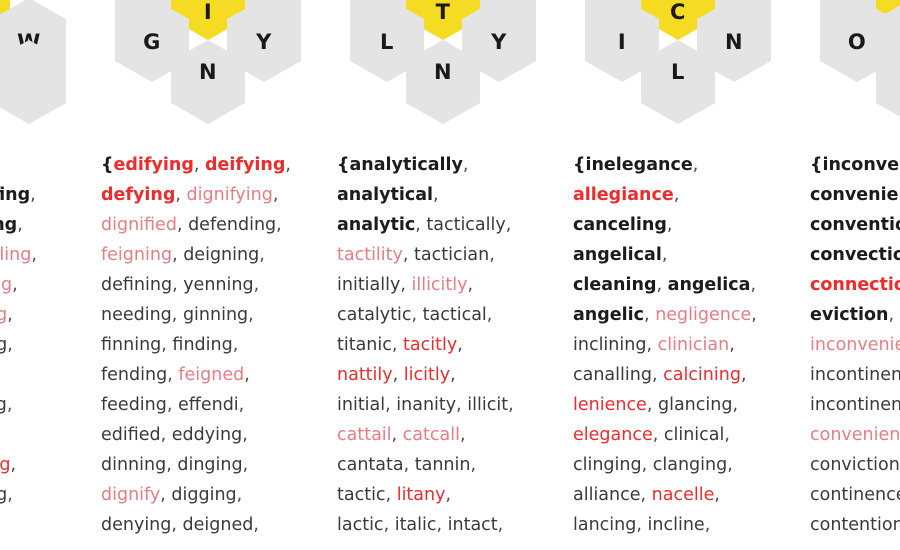 The height and width of the screenshot is (550, 900). What do you see at coordinates (235, 66) in the screenshot?
I see `puzzle-2: I G Y N` at bounding box center [235, 66].